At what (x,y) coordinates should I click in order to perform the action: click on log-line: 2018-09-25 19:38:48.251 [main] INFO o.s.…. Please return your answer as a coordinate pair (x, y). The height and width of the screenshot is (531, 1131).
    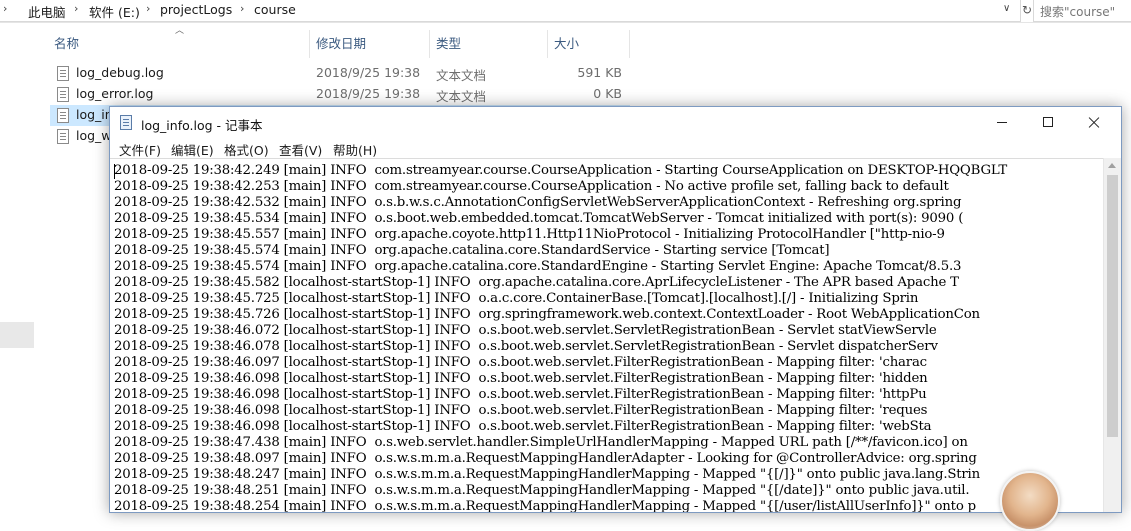
    Looking at the image, I should click on (542, 490).